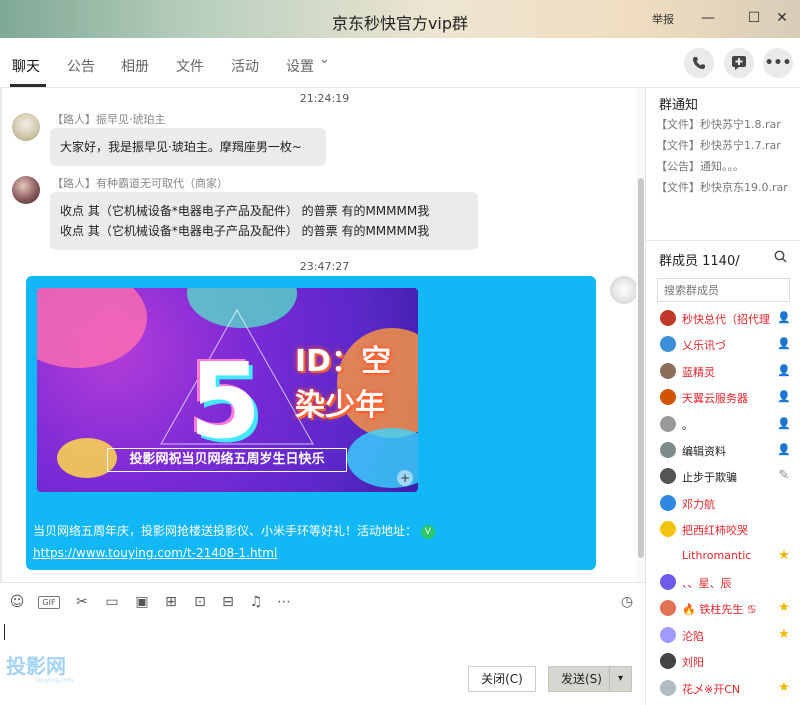 The height and width of the screenshot is (705, 800). What do you see at coordinates (718, 124) in the screenshot?
I see `notice-item: 【文件】秒快苏宁1.8.rar` at bounding box center [718, 124].